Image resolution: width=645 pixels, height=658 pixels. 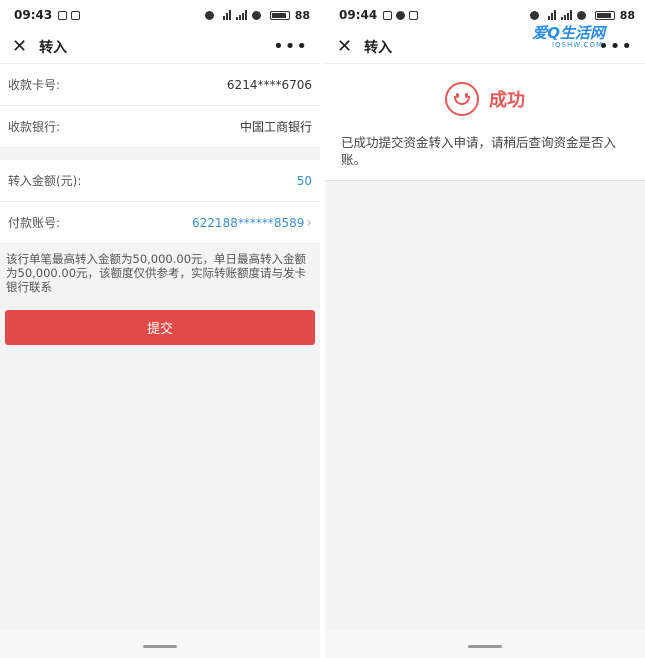 What do you see at coordinates (34, 85) in the screenshot?
I see `payee-card-label: 收款卡号:` at bounding box center [34, 85].